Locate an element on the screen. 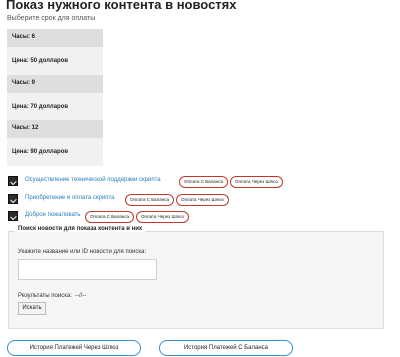 The image size is (400, 357). search-results: Результаты поиска: --//-- is located at coordinates (52, 296).